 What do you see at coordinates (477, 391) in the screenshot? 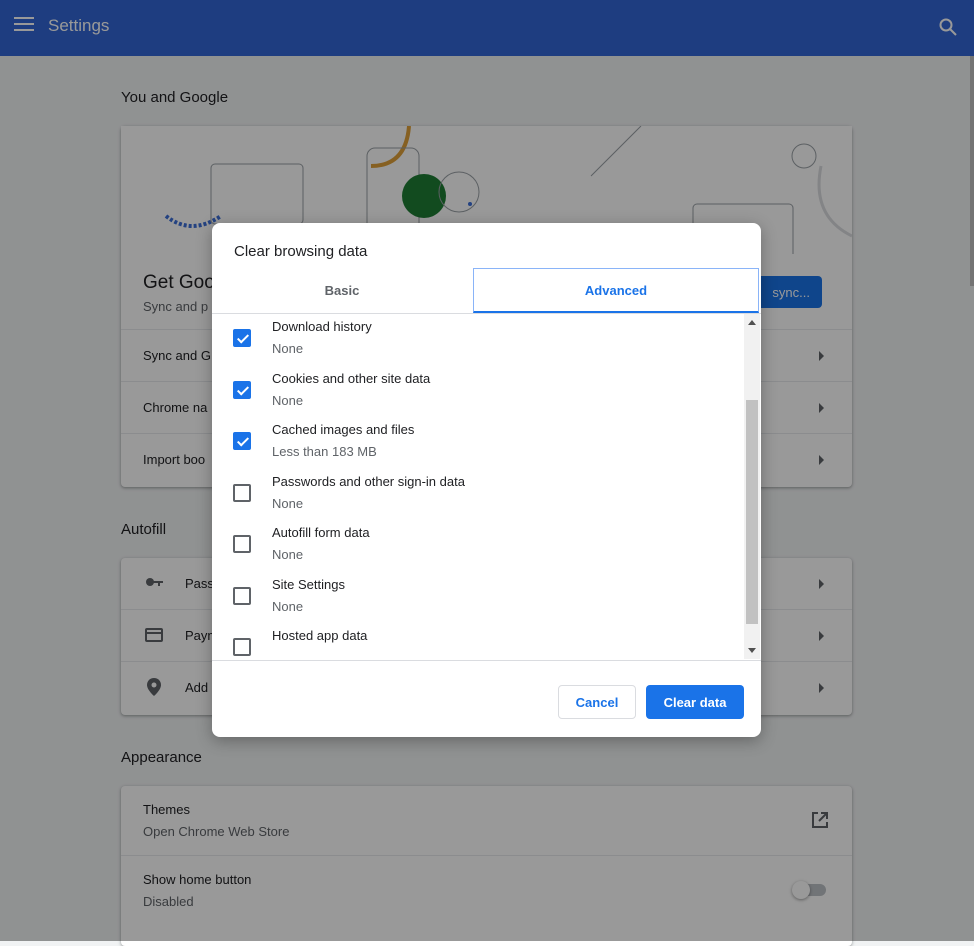
I see `list-item-cookies: Cookies and other site data None` at bounding box center [477, 391].